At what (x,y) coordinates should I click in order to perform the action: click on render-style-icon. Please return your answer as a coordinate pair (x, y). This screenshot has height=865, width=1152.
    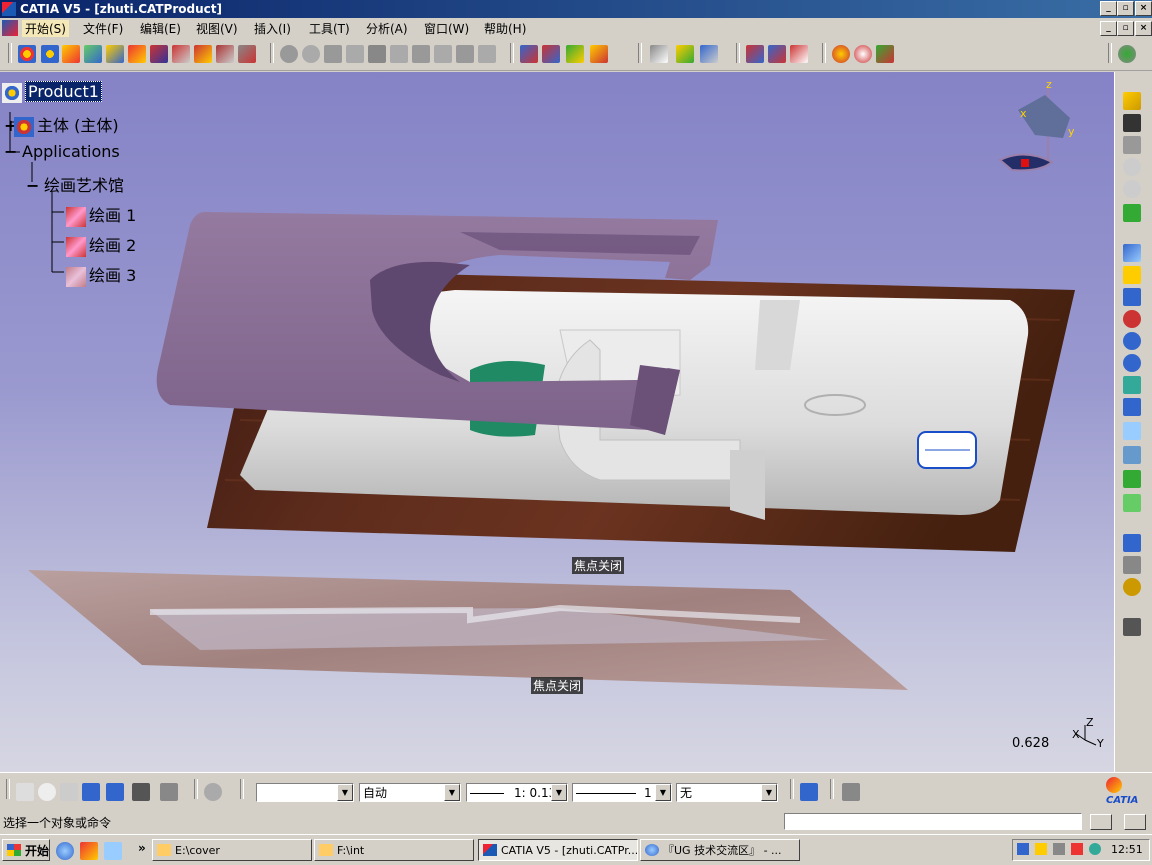
    Looking at the image, I should click on (1132, 455).